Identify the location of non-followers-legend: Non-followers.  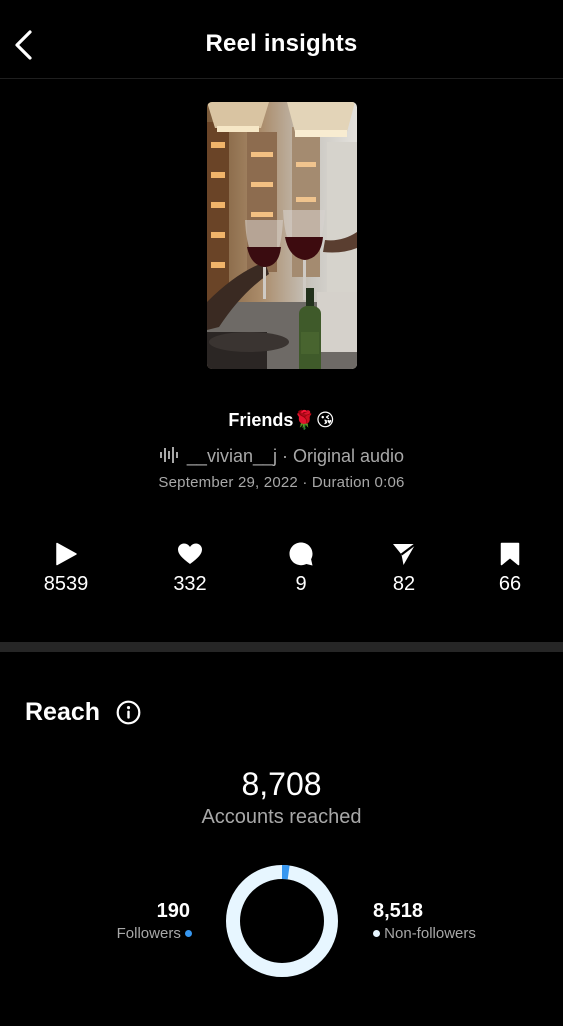
(424, 933).